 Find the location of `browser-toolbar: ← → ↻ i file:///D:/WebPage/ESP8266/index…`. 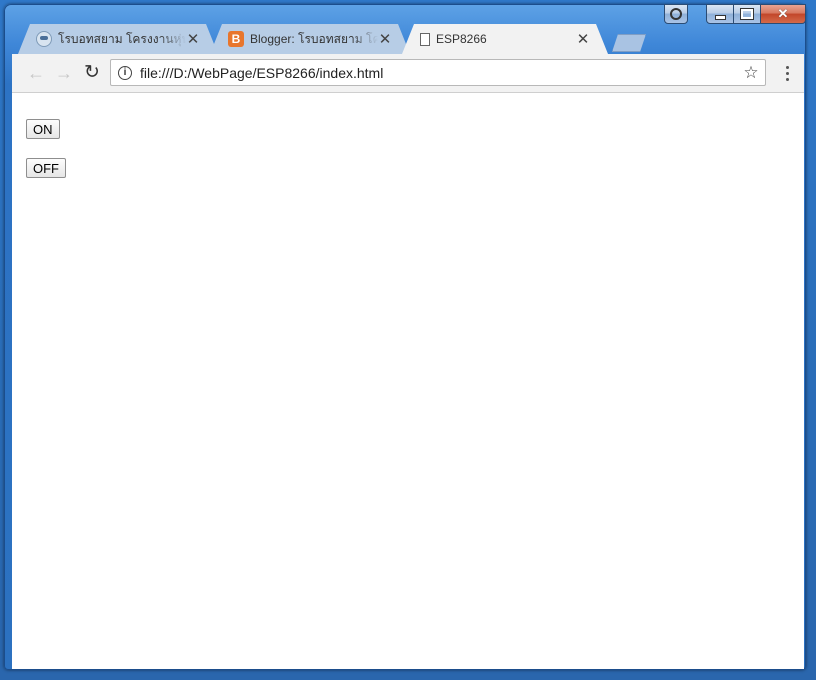

browser-toolbar: ← → ↻ i file:///D:/WebPage/ESP8266/index… is located at coordinates (408, 73).